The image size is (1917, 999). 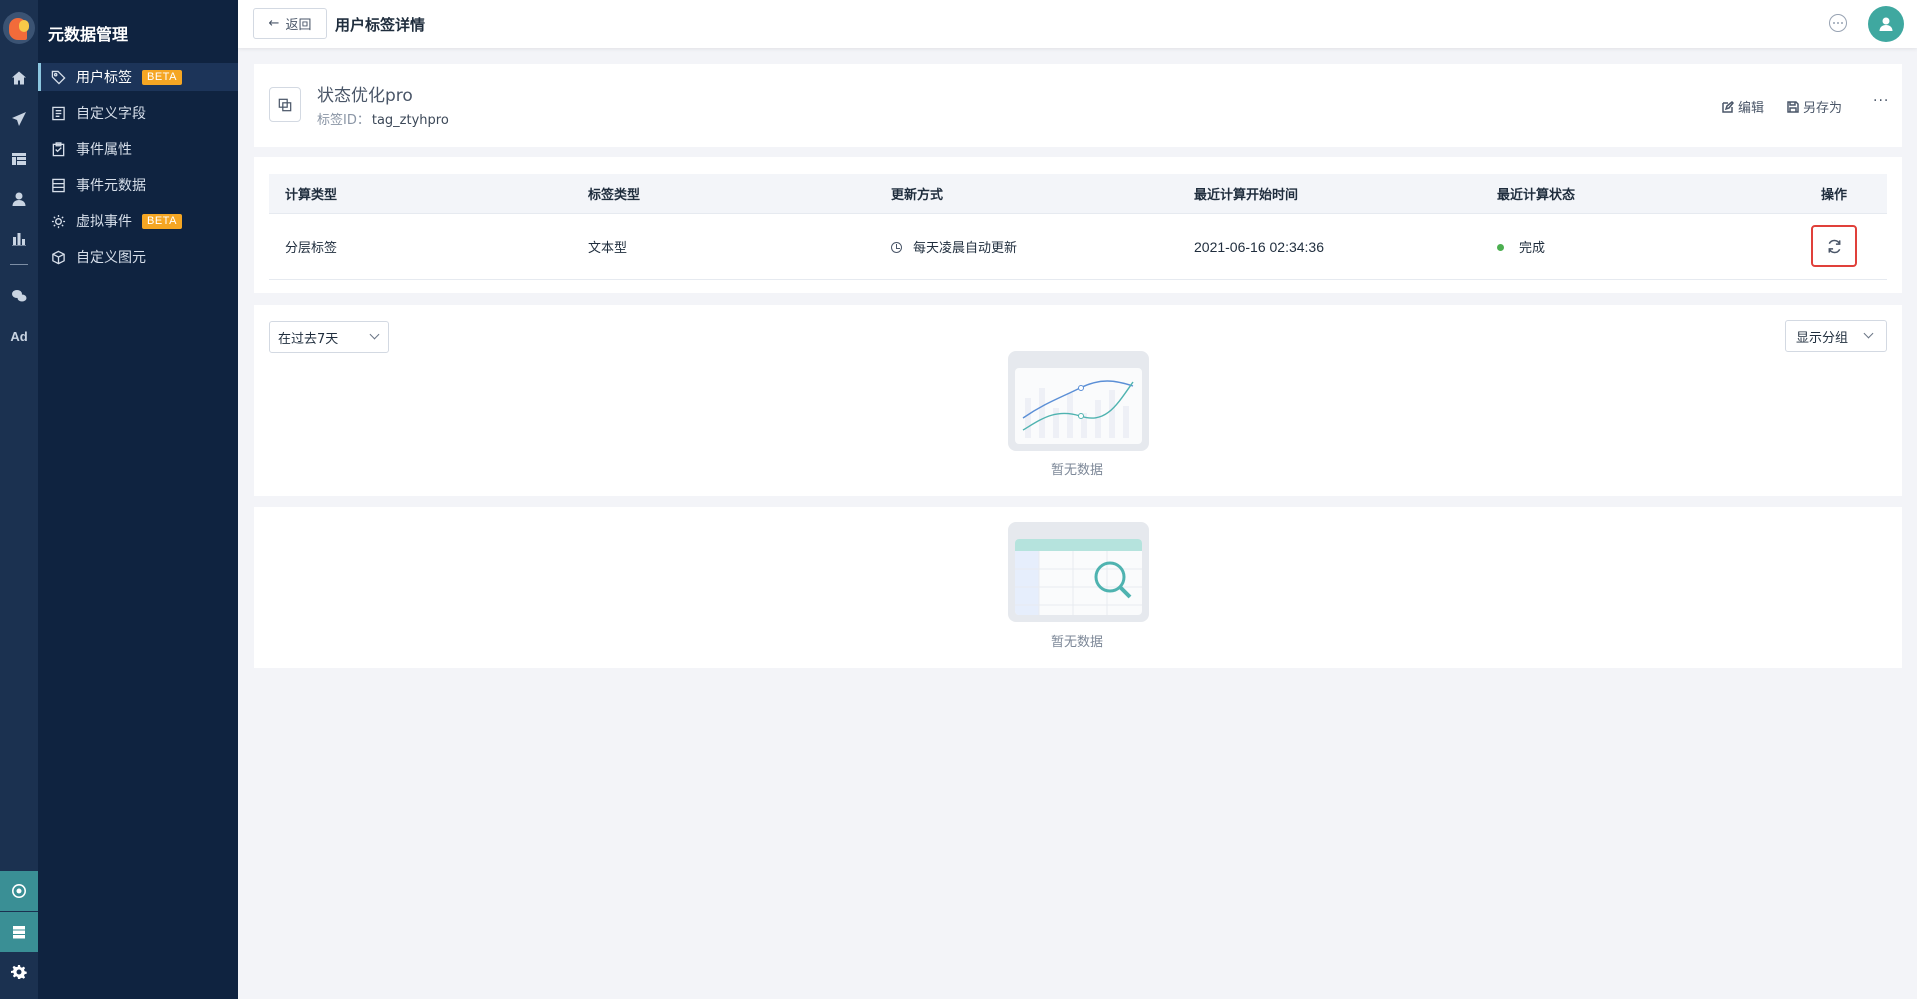 I want to click on sidebar-item-label: 用户标签, so click(x=104, y=78).